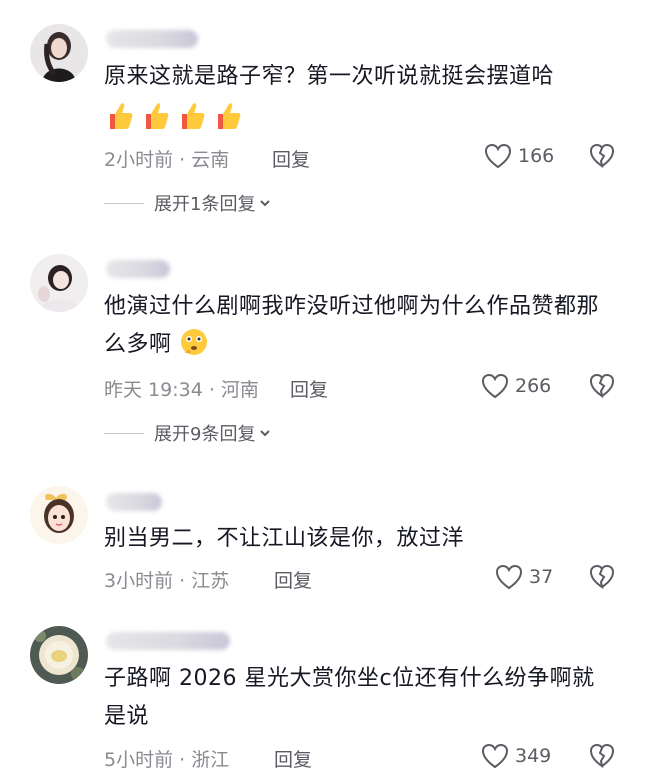 The height and width of the screenshot is (778, 661). I want to click on like-button: 166, so click(519, 156).